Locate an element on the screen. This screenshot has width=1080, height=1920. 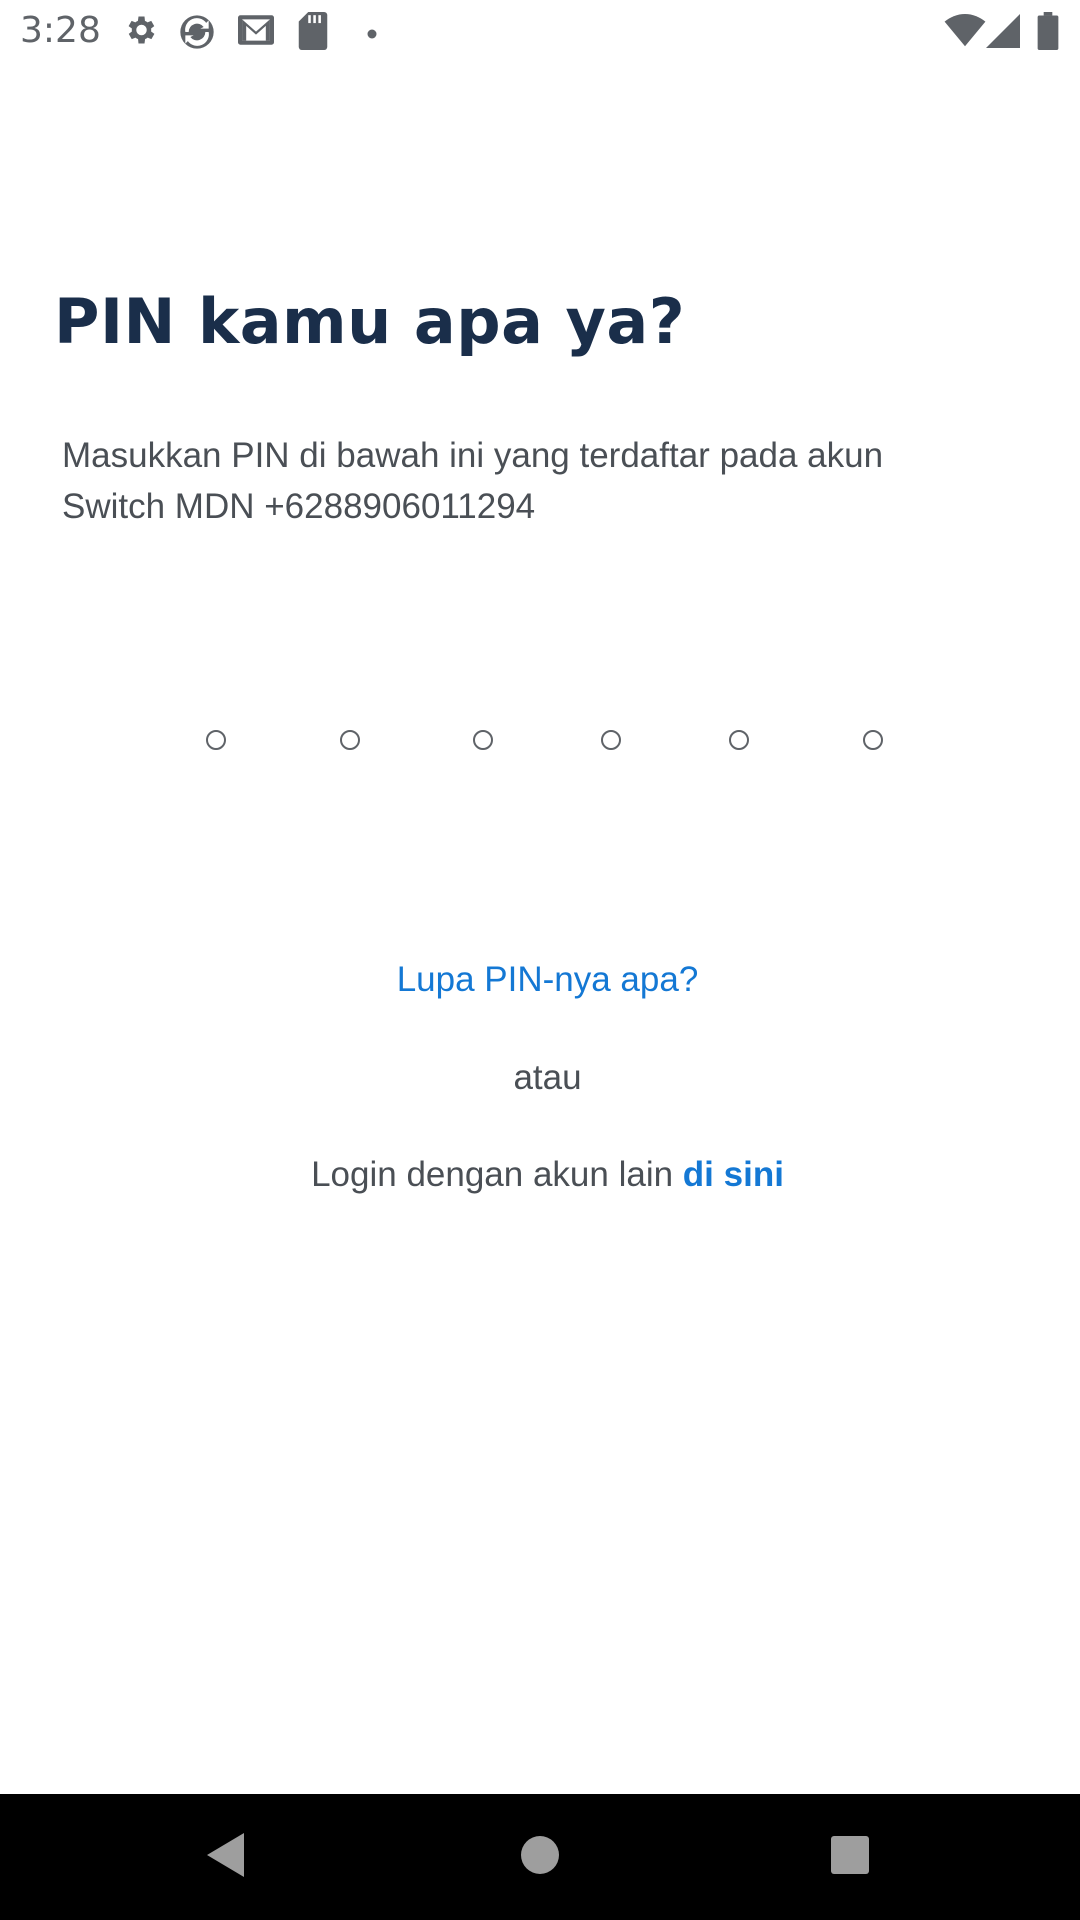
back-button is located at coordinates (225, 1857).